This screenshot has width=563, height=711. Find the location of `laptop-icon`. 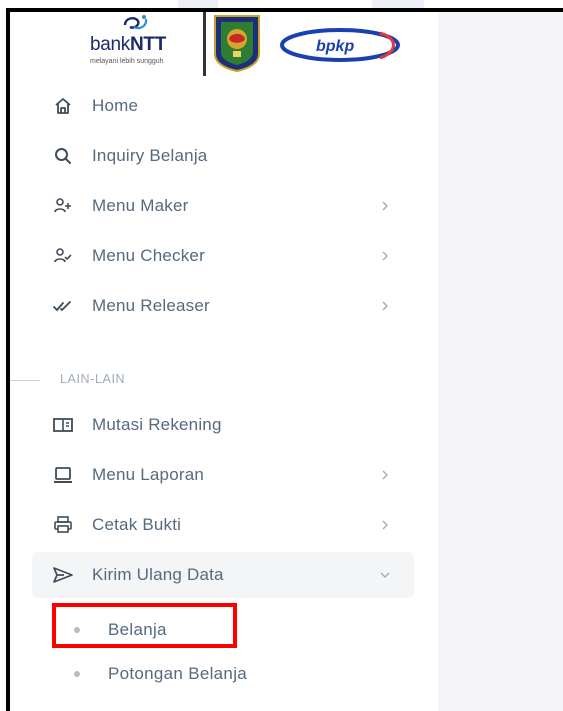

laptop-icon is located at coordinates (63, 475).